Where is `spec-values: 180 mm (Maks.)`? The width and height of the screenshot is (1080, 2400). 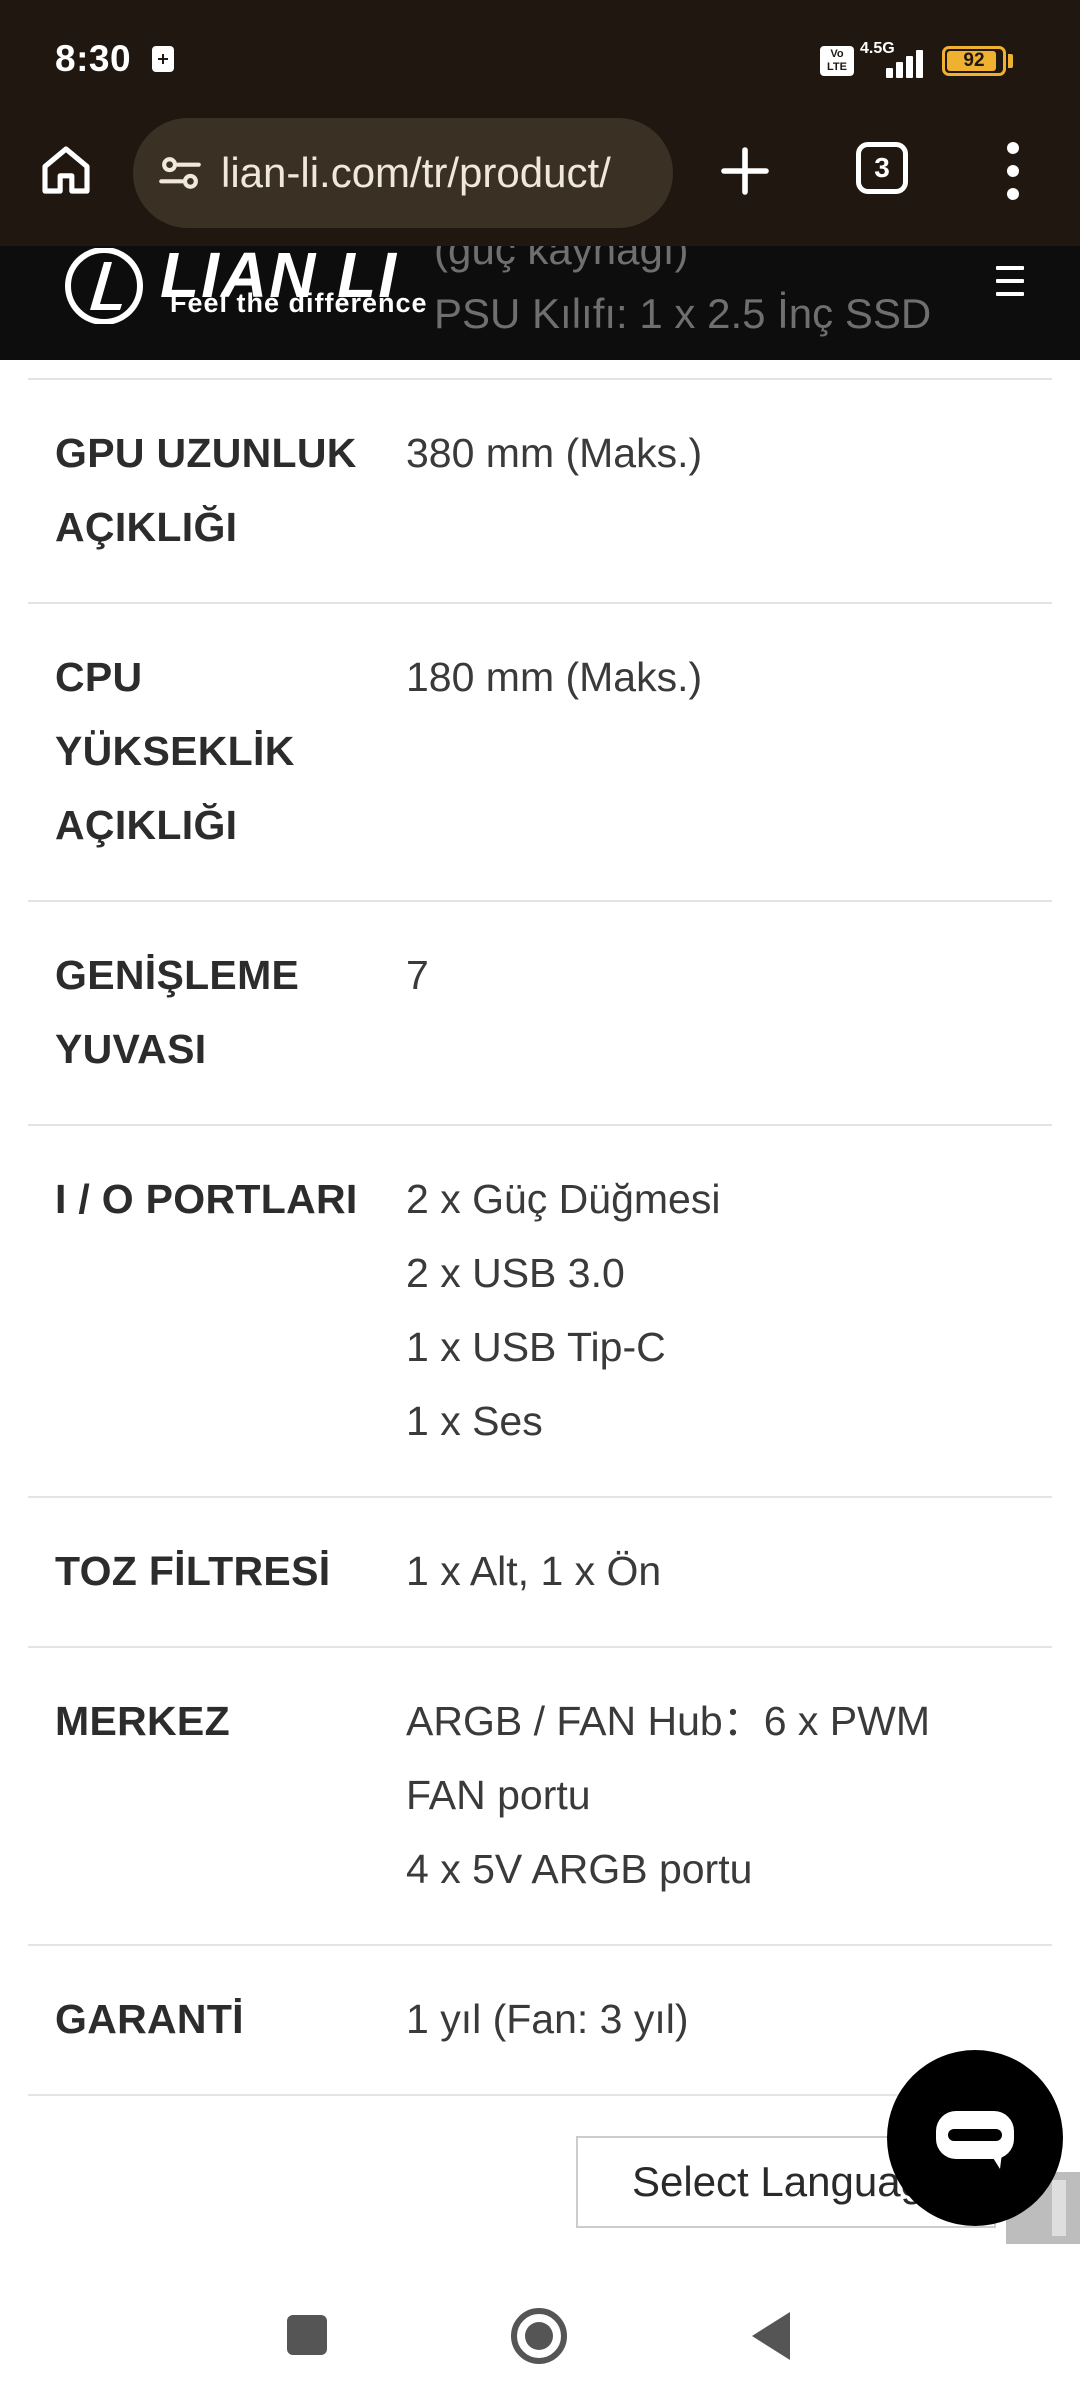 spec-values: 180 mm (Maks.) is located at coordinates (729, 751).